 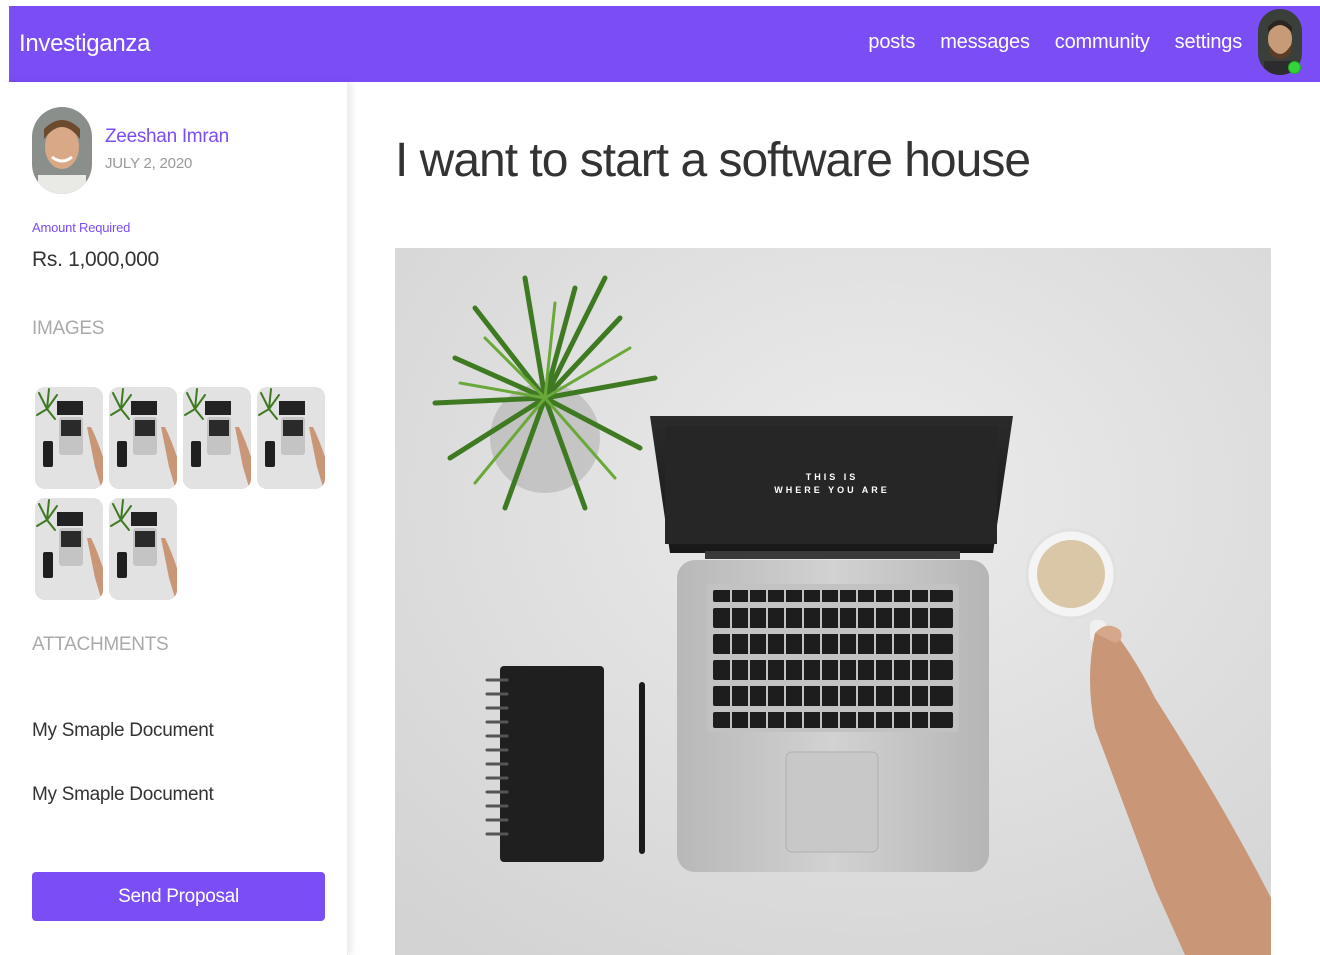 I want to click on hero-screen-text: THIS IS, so click(x=832, y=477).